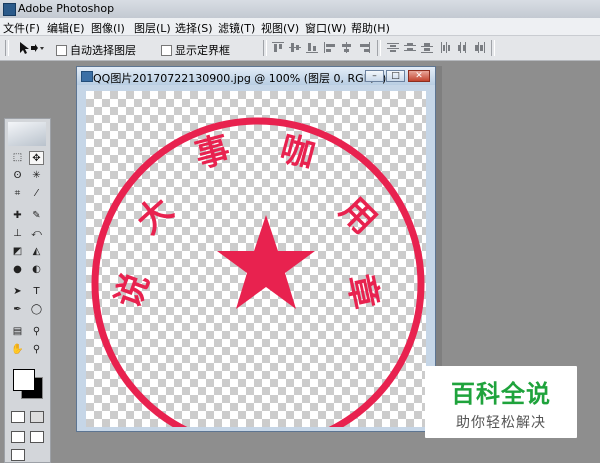  Describe the element at coordinates (36, 194) in the screenshot. I see `slice-tool-icon: ⁄` at that location.